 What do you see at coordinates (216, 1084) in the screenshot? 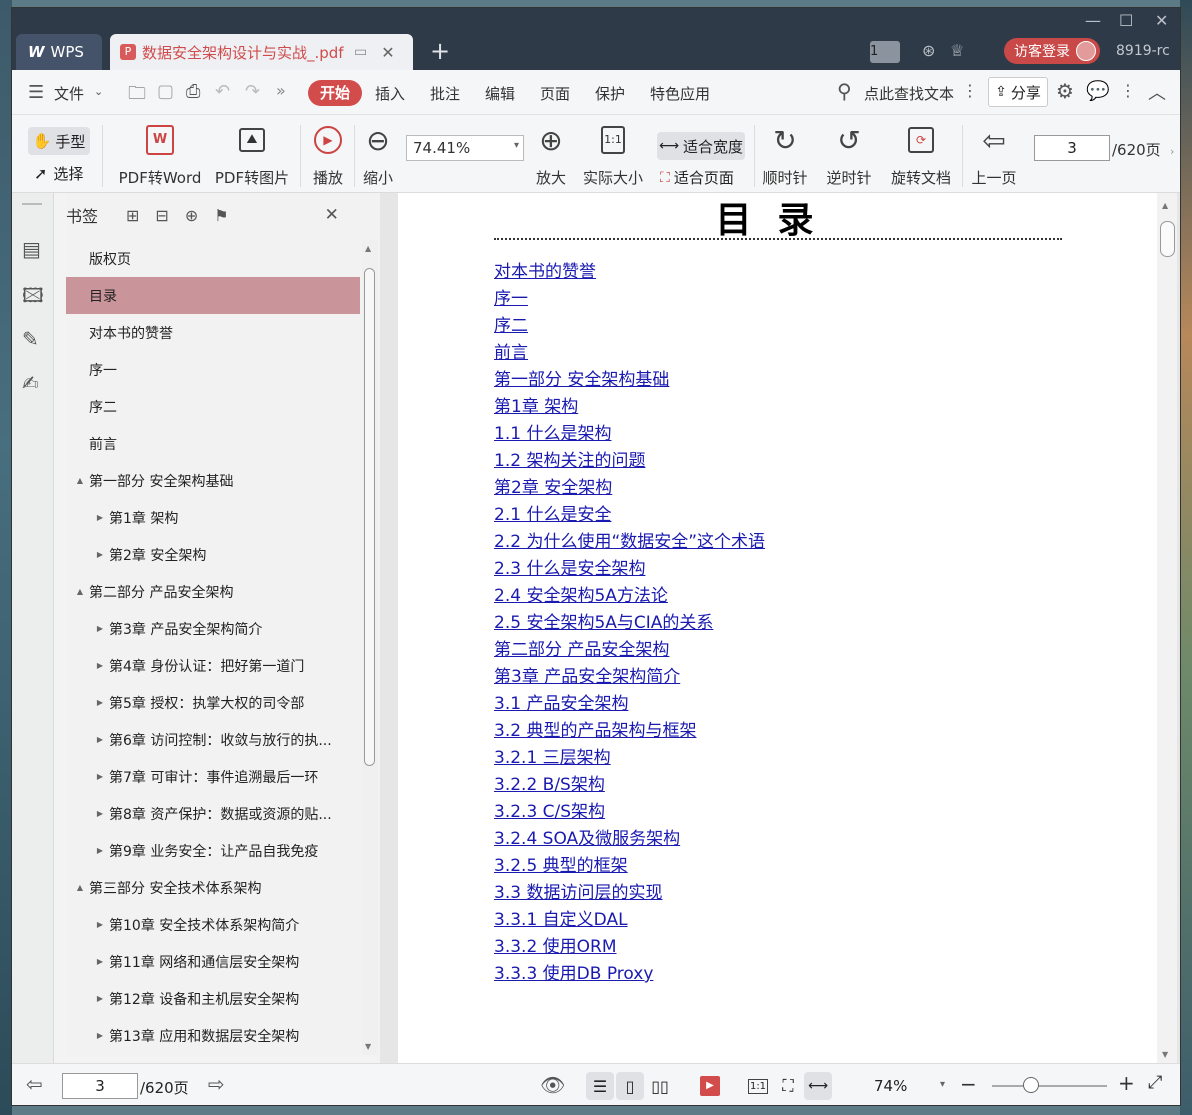
I see `next-page-arrow-icon: ⇨` at bounding box center [216, 1084].